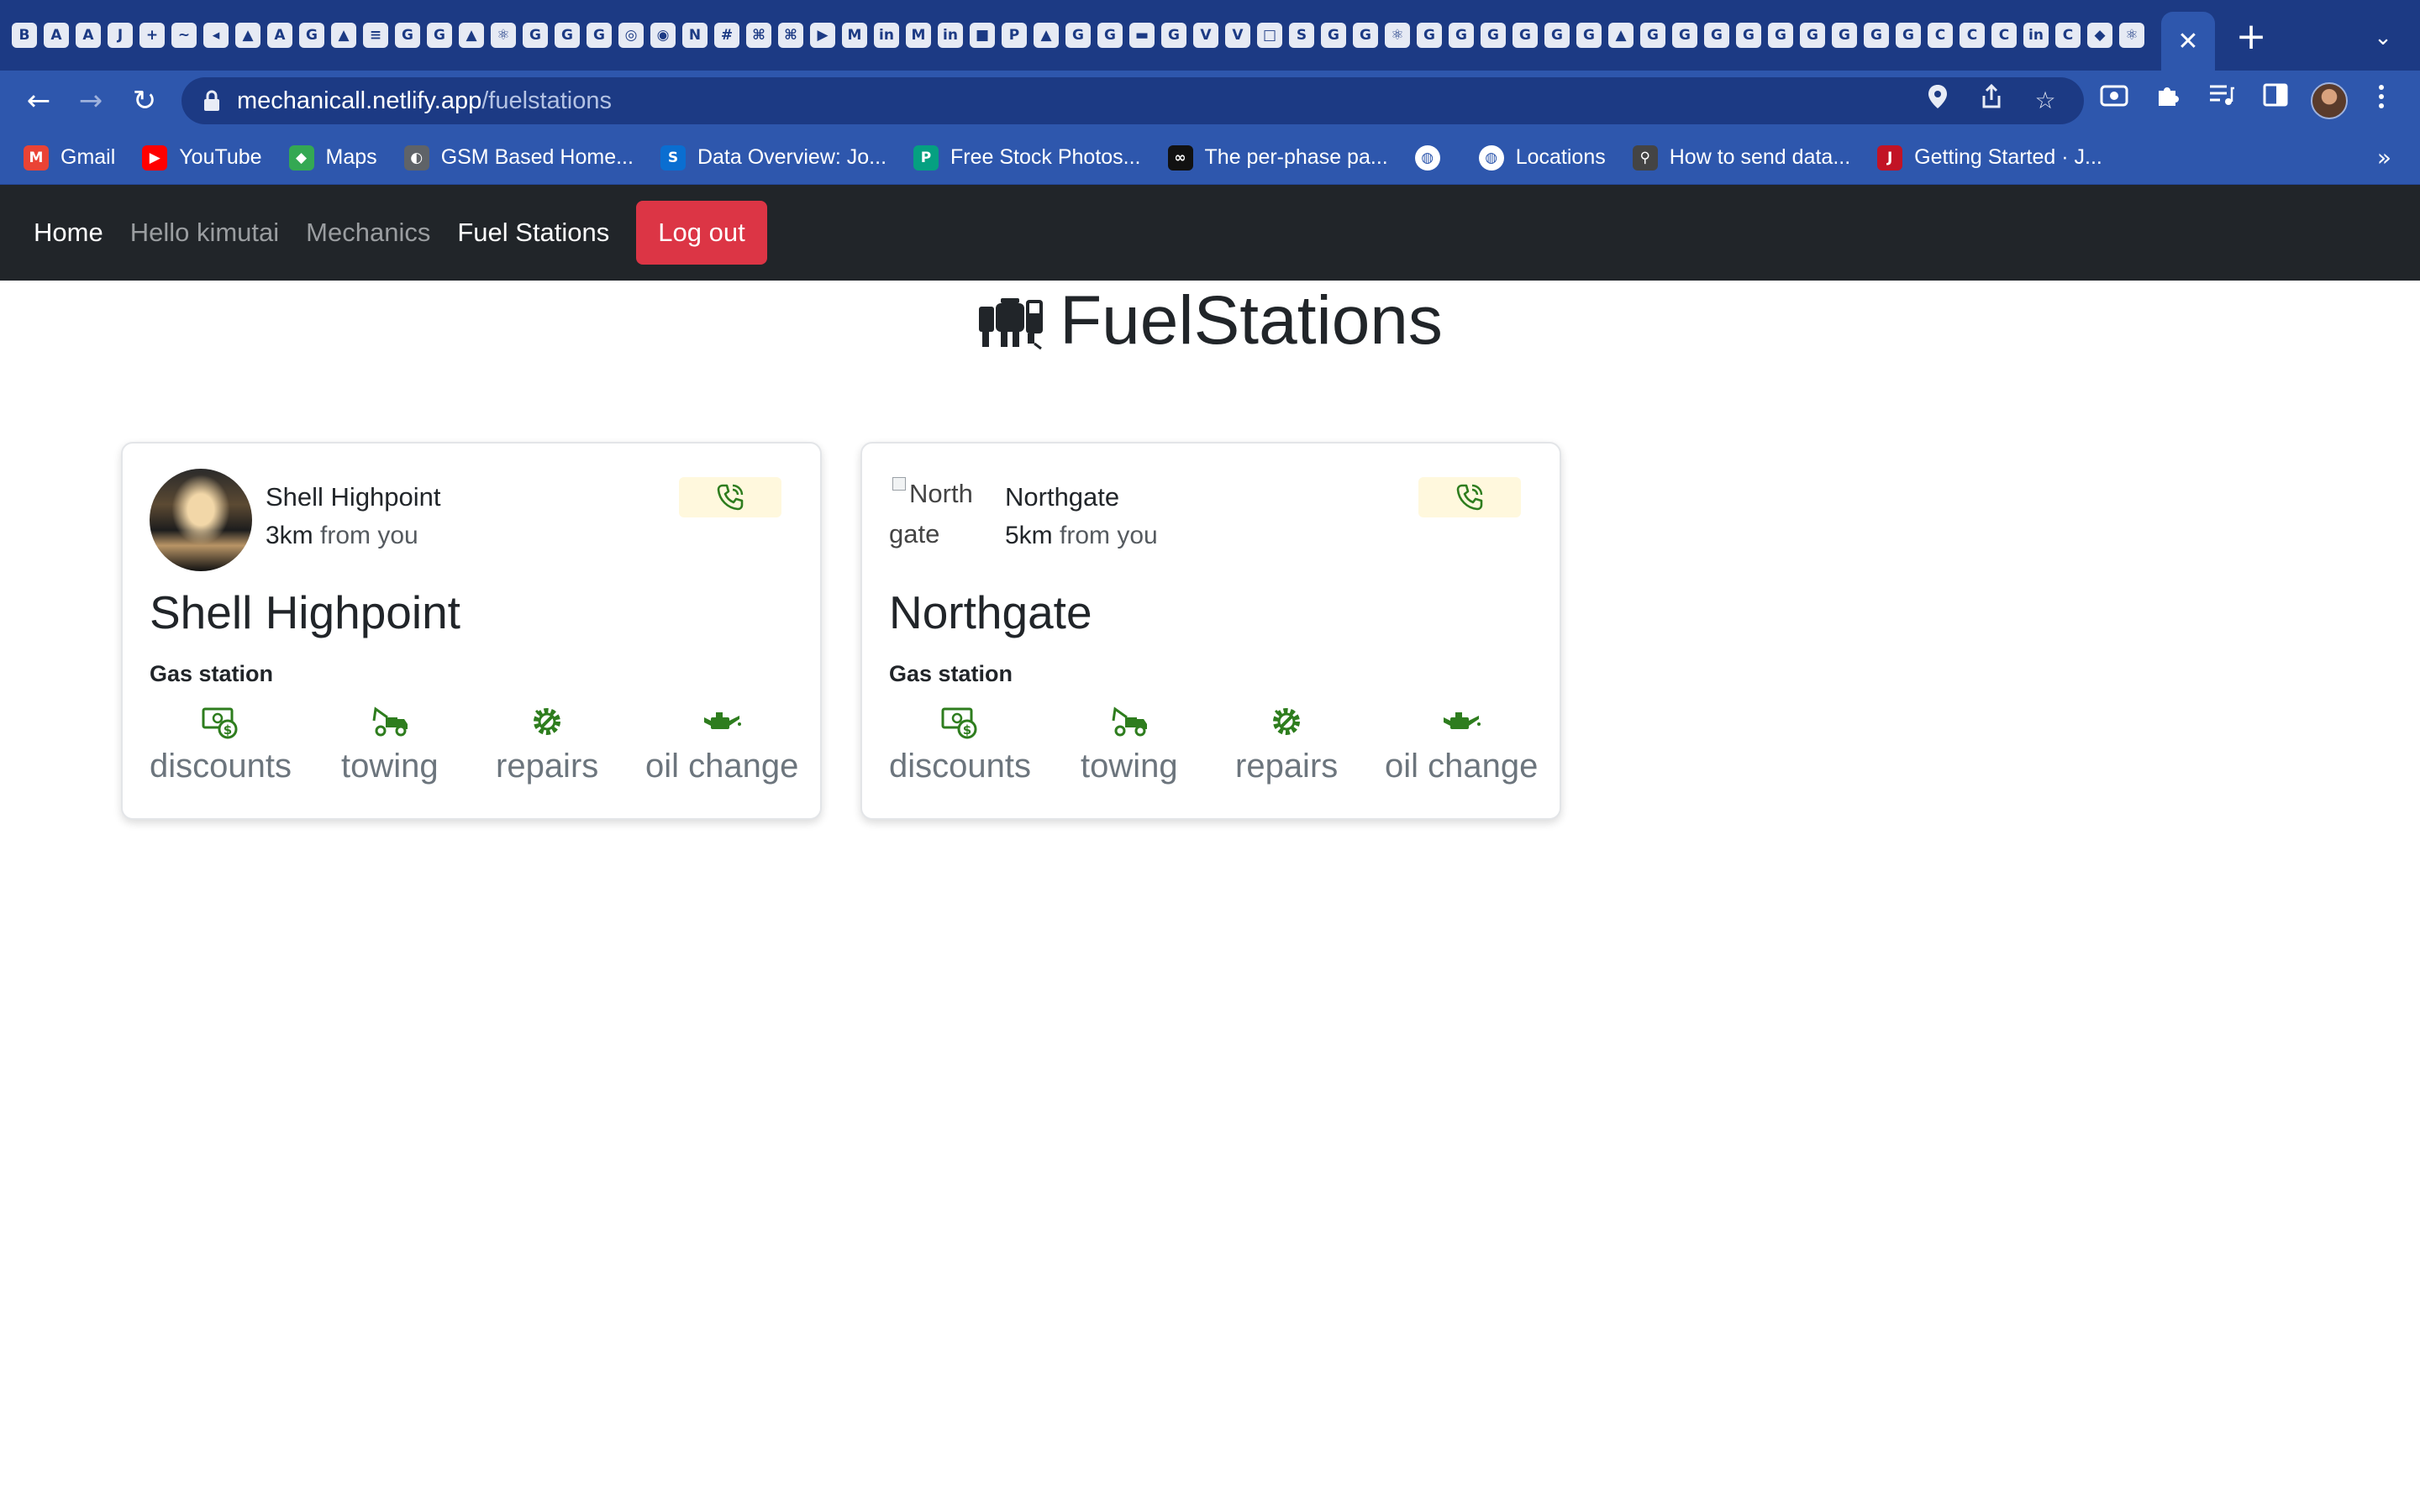 The height and width of the screenshot is (1512, 2420). What do you see at coordinates (1301, 35) in the screenshot?
I see `tab-favicon: S` at bounding box center [1301, 35].